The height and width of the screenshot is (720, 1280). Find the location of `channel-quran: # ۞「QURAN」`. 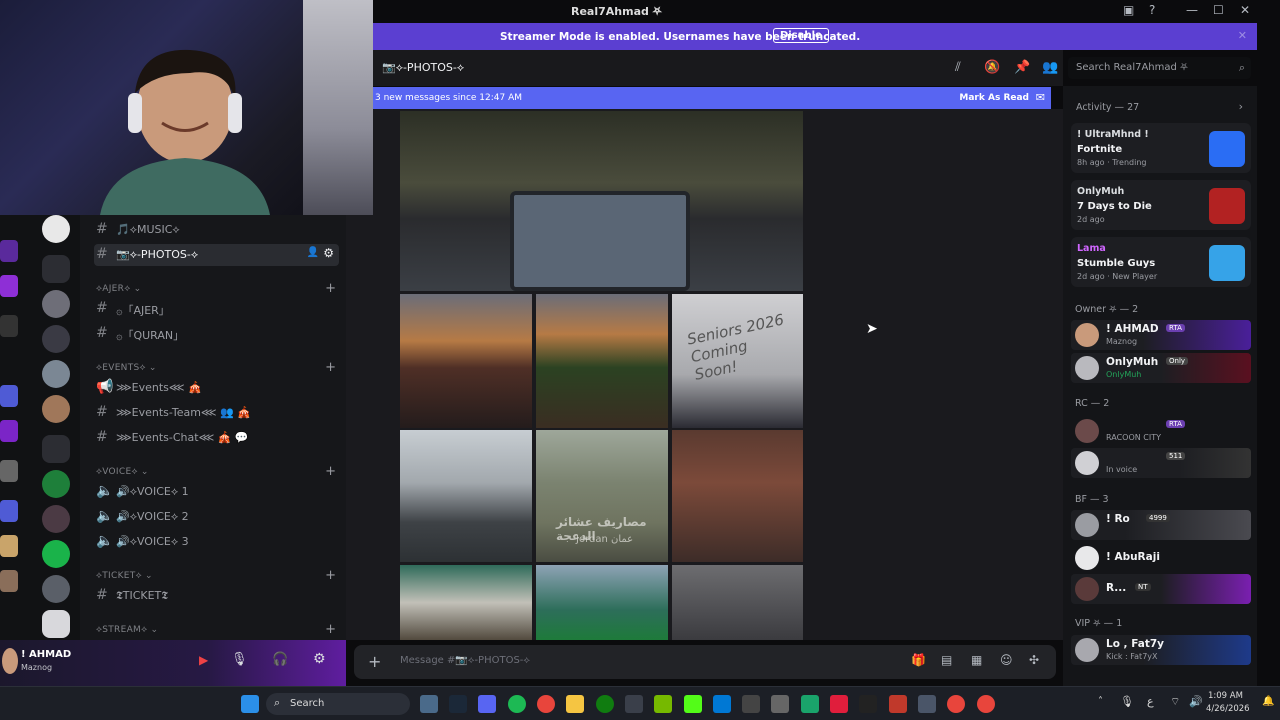

channel-quran: # ۞「QURAN」 is located at coordinates (216, 334).